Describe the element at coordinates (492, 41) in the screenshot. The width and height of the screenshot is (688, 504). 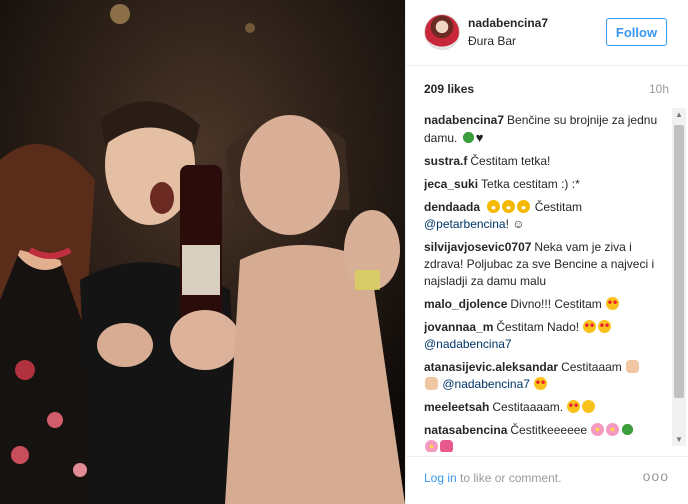
I see `post-location: Đura Bar` at that location.